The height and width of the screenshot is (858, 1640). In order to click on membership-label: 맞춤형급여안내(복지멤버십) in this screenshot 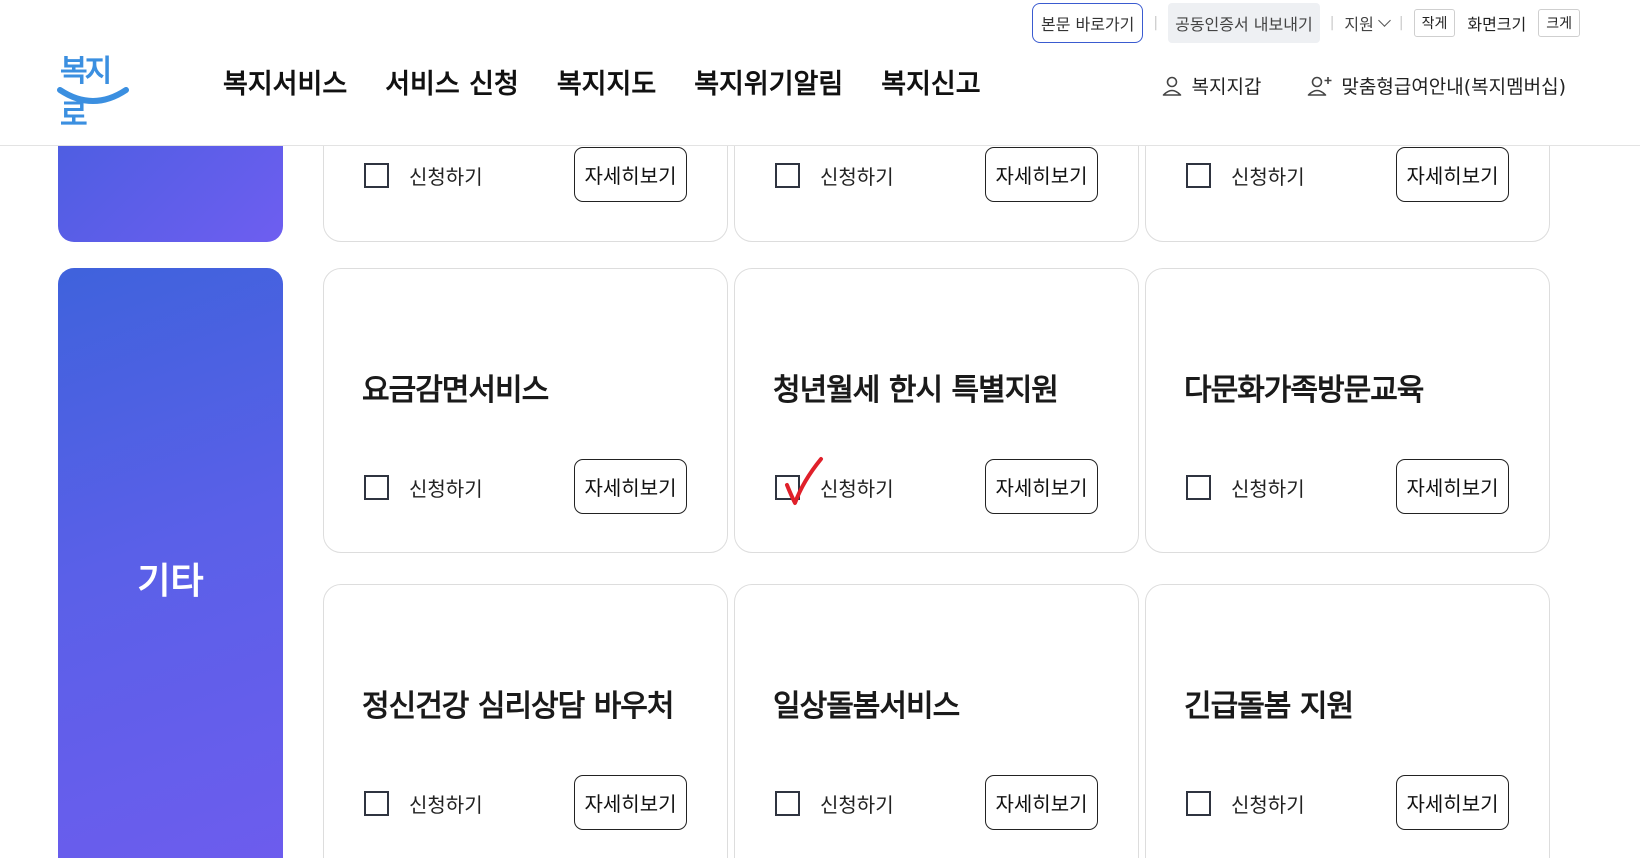, I will do `click(1453, 87)`.